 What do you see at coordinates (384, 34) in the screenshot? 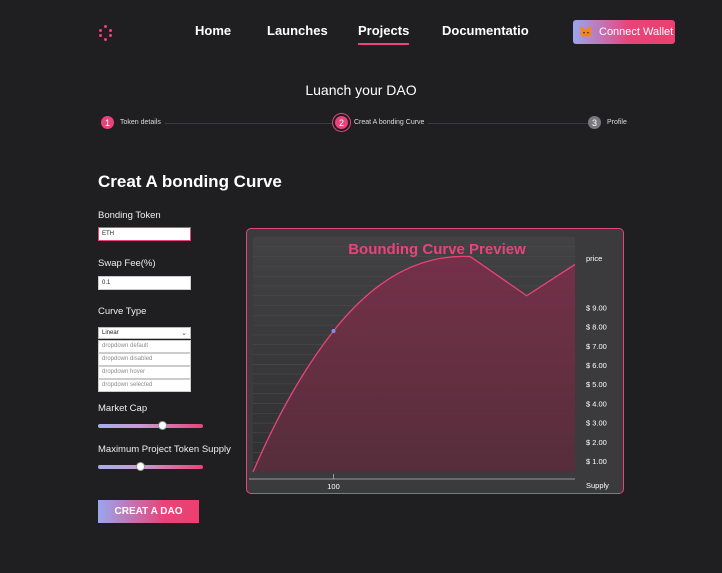
I see `nav-projects: Projects` at bounding box center [384, 34].